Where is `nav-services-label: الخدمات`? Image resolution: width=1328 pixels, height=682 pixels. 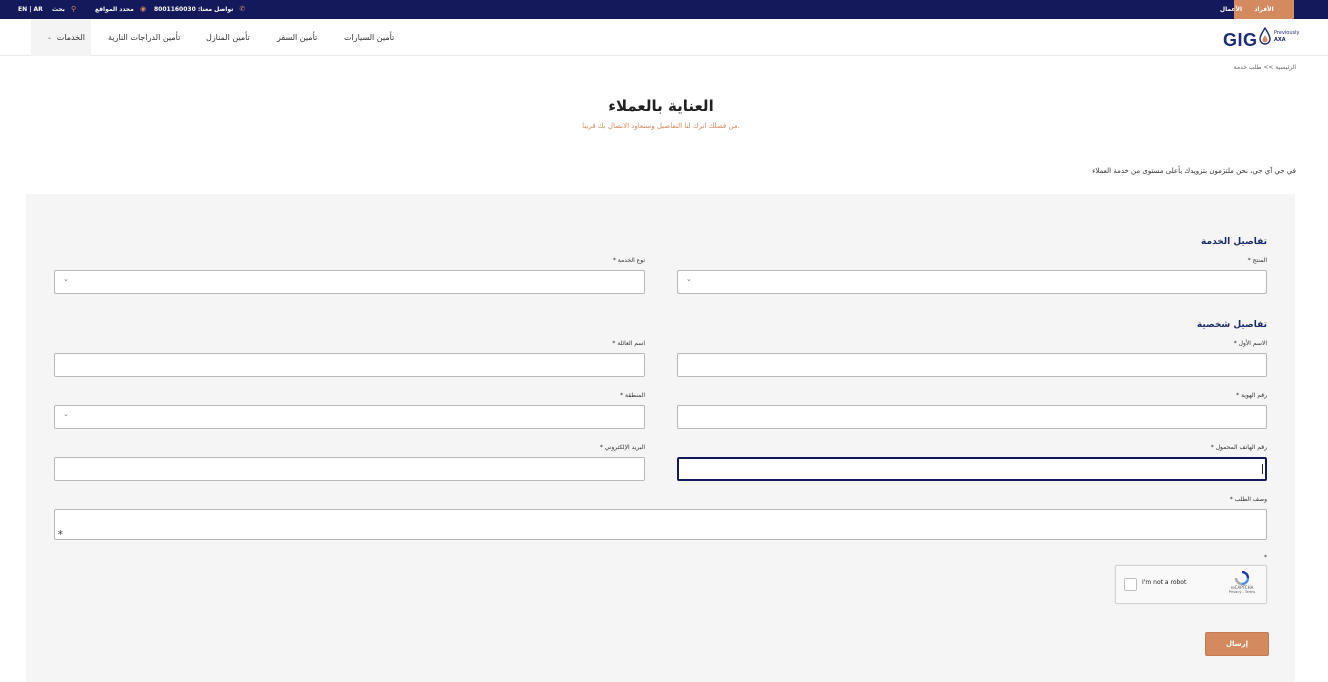 nav-services-label: الخدمات is located at coordinates (70, 37).